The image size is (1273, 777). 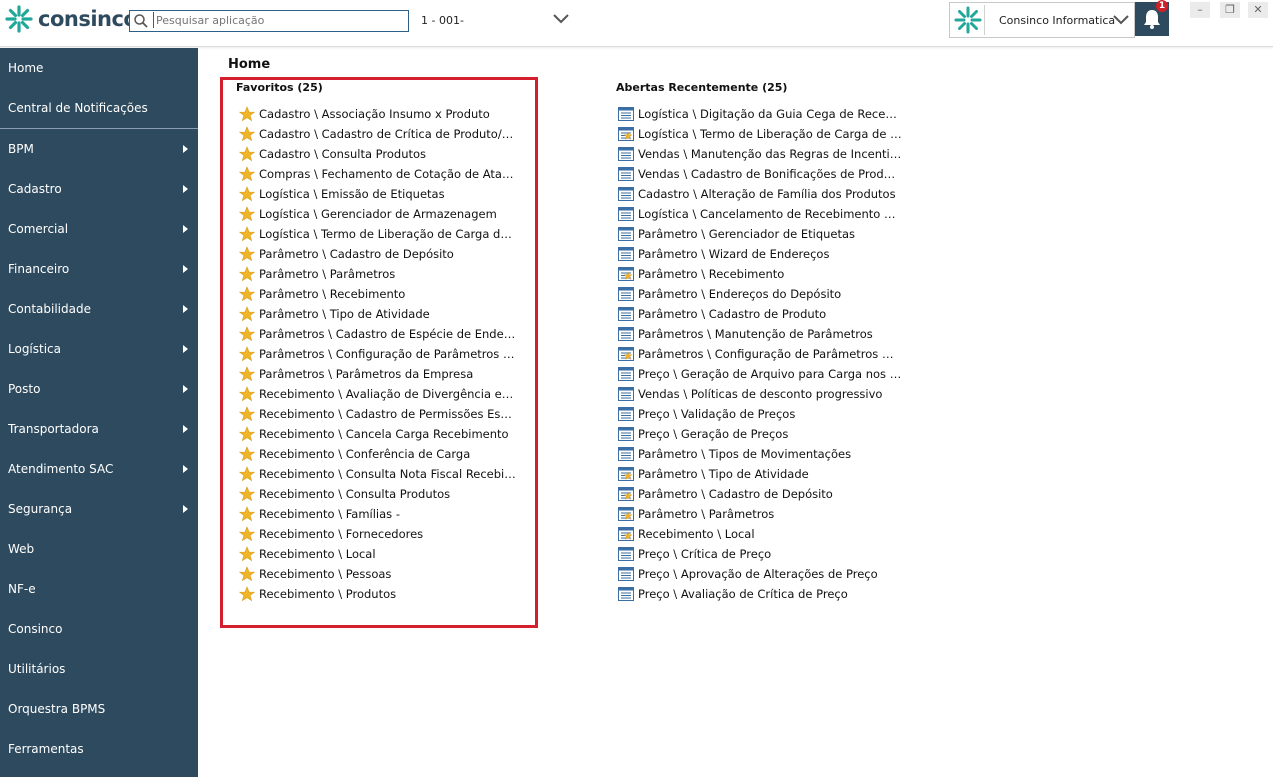 I want to click on recent-item: Parâmetro \ Gerenciador de Etiquetas, so click(x=759, y=234).